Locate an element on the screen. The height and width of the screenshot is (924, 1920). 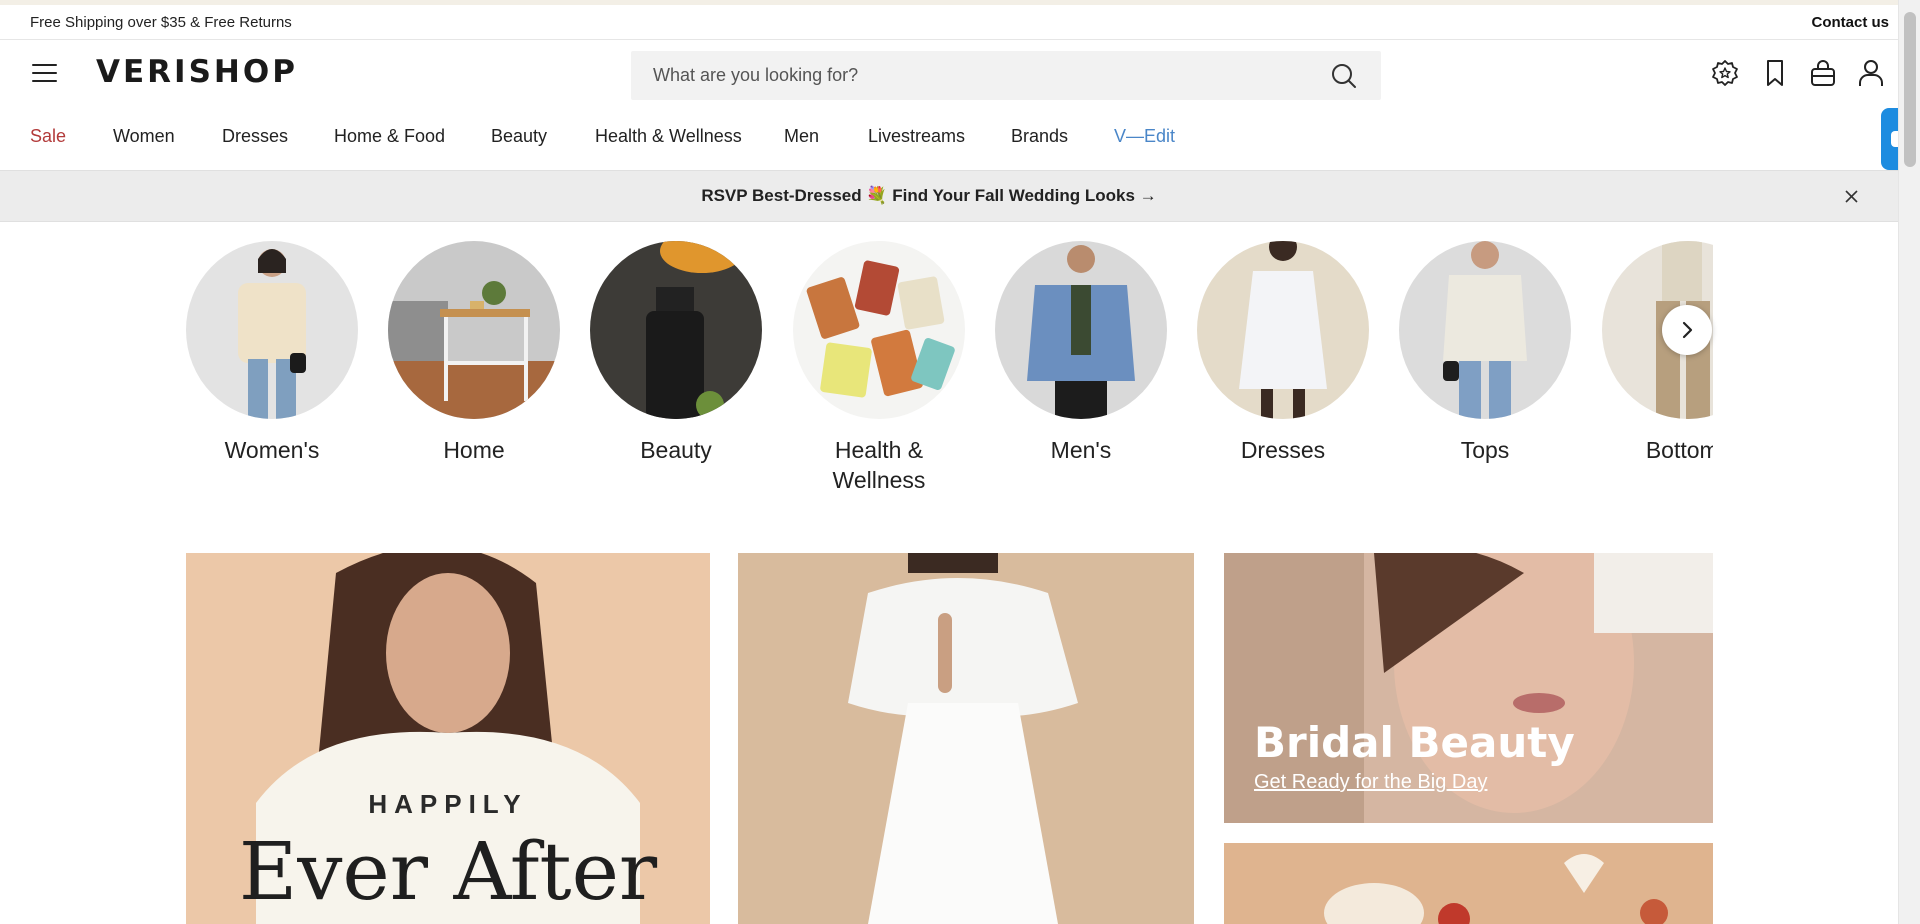
nav-item-women: Women is located at coordinates (144, 136).